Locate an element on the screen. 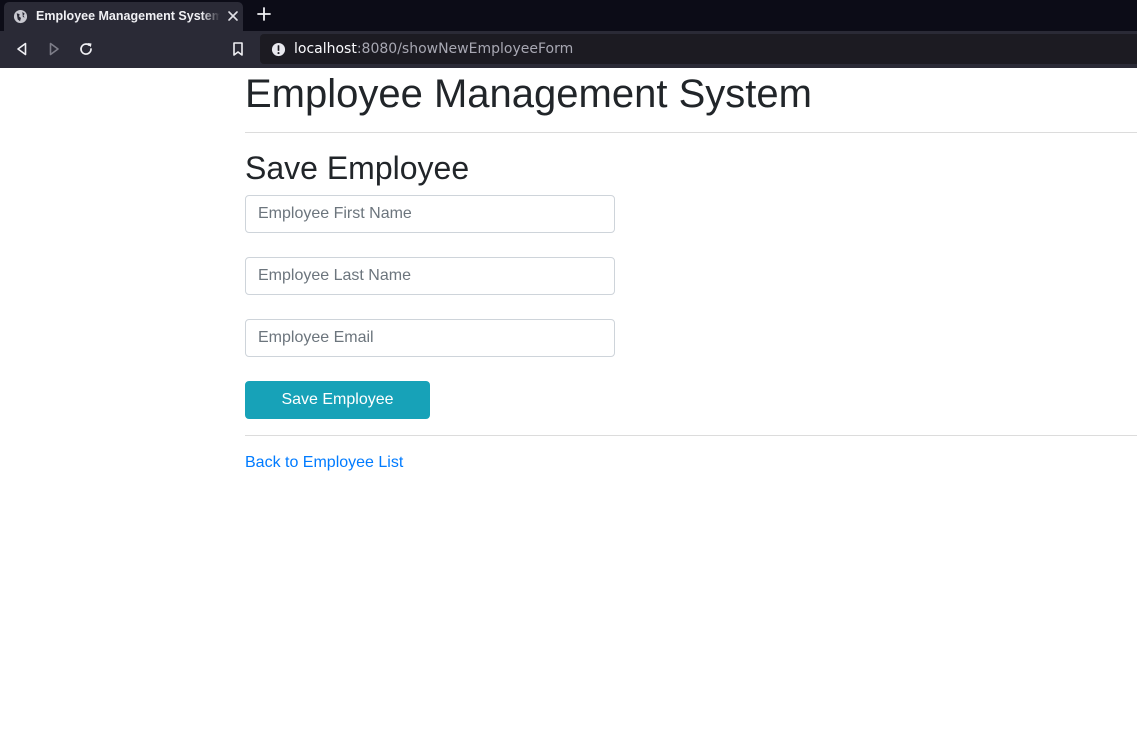 The width and height of the screenshot is (1137, 730). back-icon is located at coordinates (22, 49).